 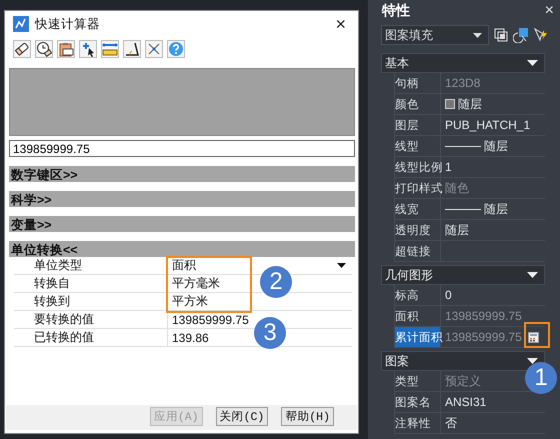 What do you see at coordinates (182, 174) in the screenshot?
I see `section-header: 数字键区>>` at bounding box center [182, 174].